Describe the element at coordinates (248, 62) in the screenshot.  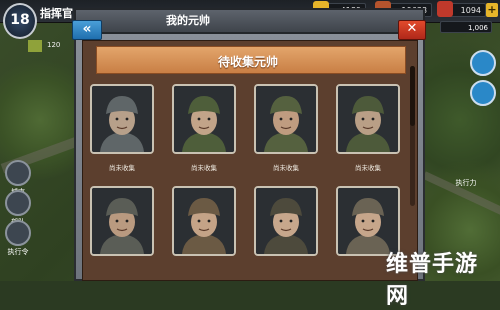
I see `section-banner-title: 待收集元帅` at that location.